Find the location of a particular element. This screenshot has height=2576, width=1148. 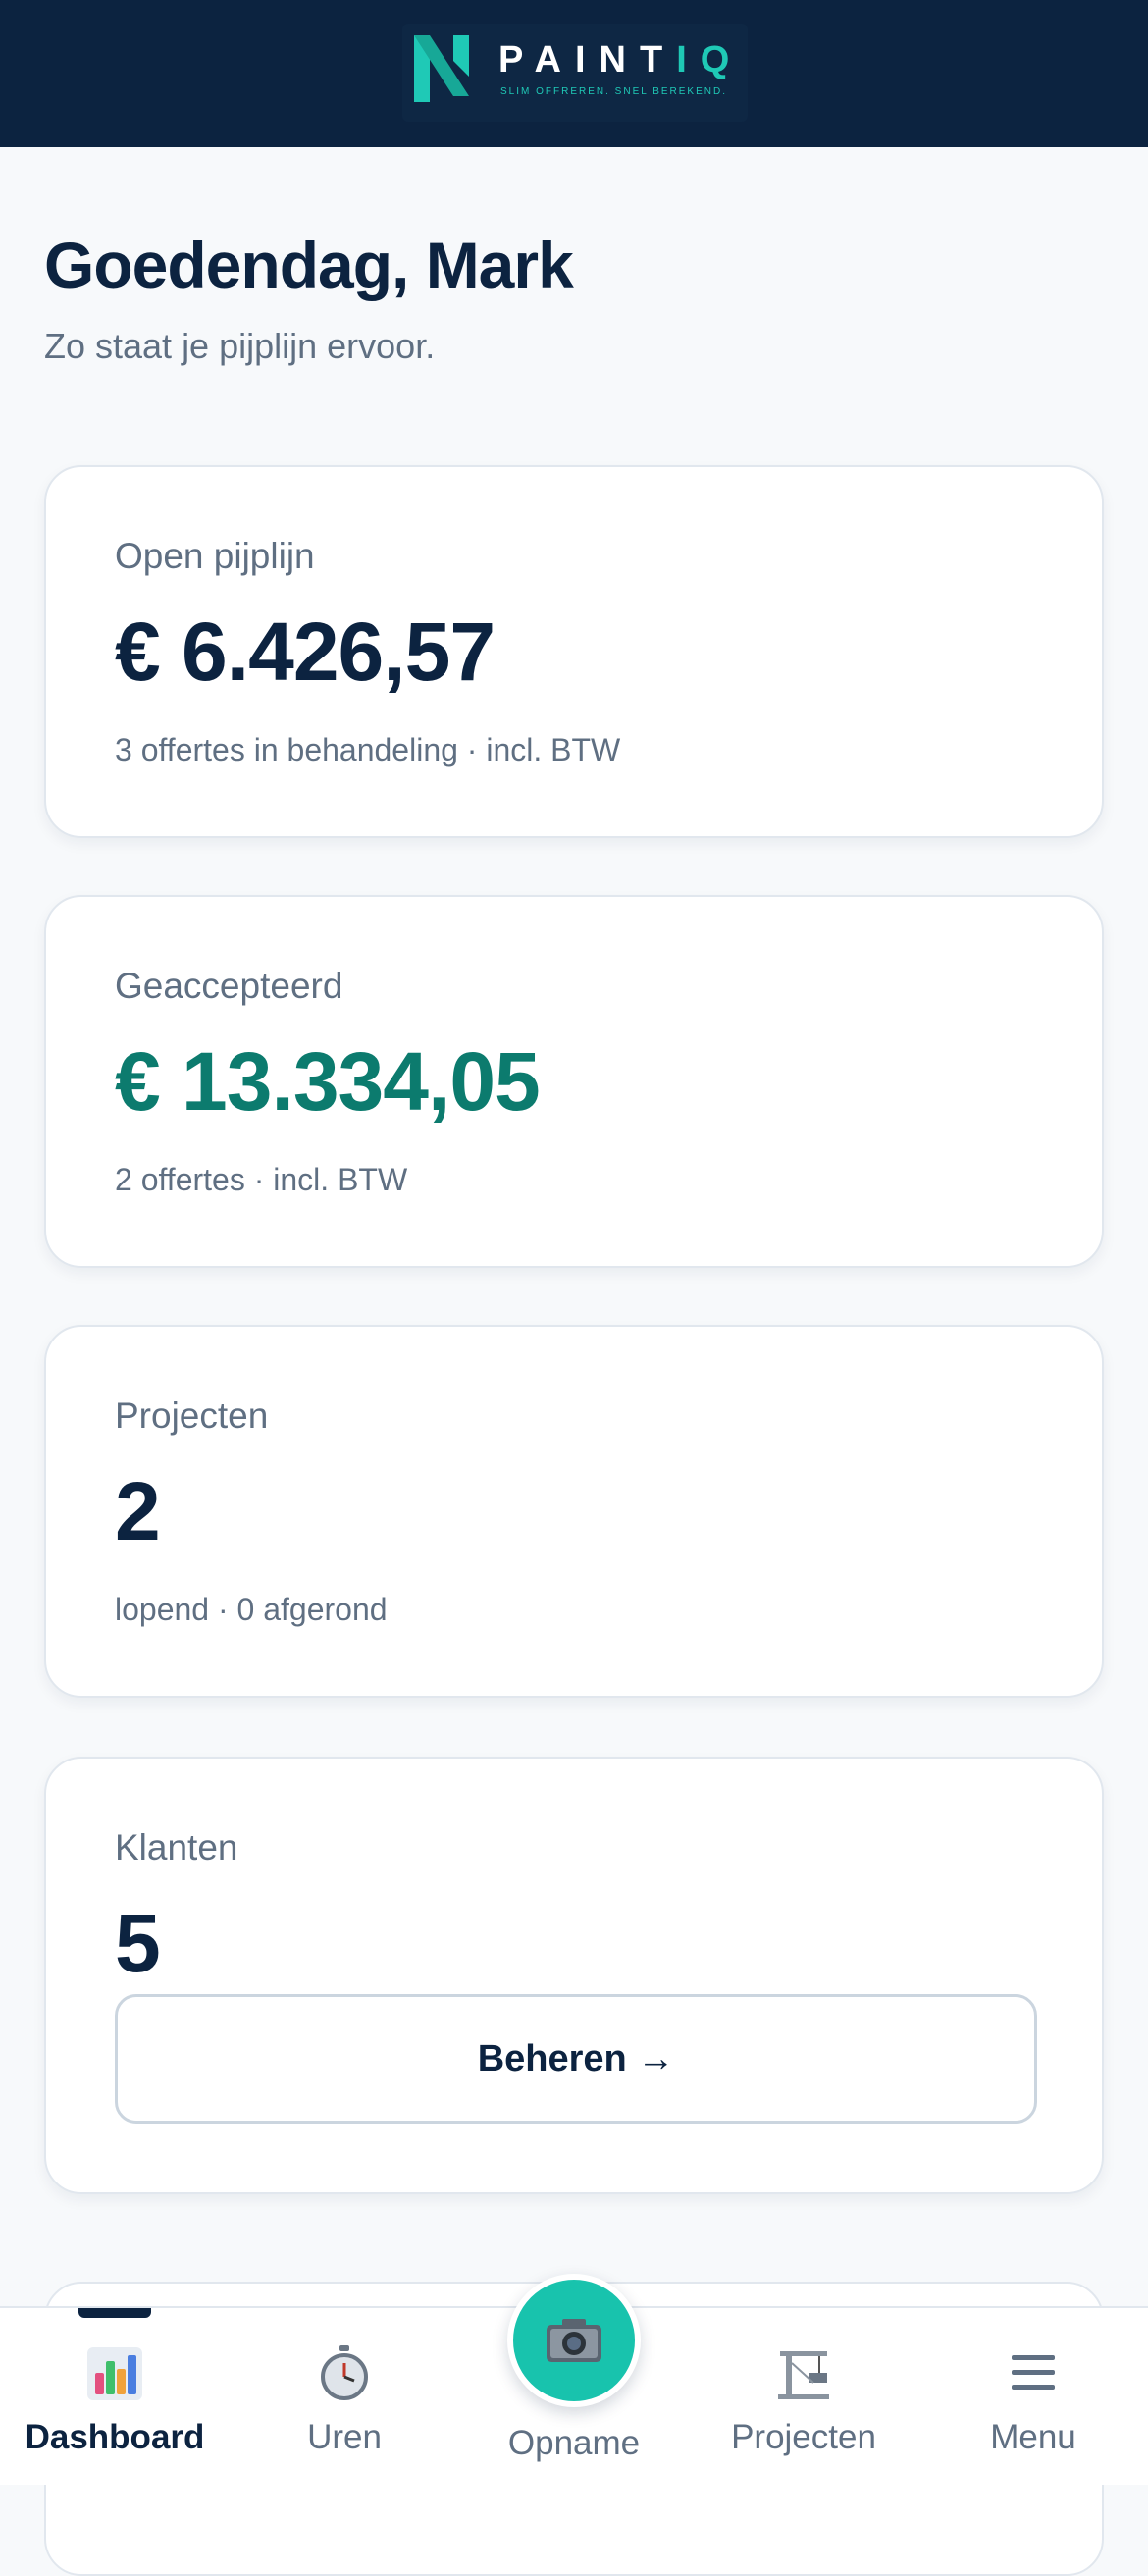

nav-item-projecten: Projecten is located at coordinates (803, 2397).